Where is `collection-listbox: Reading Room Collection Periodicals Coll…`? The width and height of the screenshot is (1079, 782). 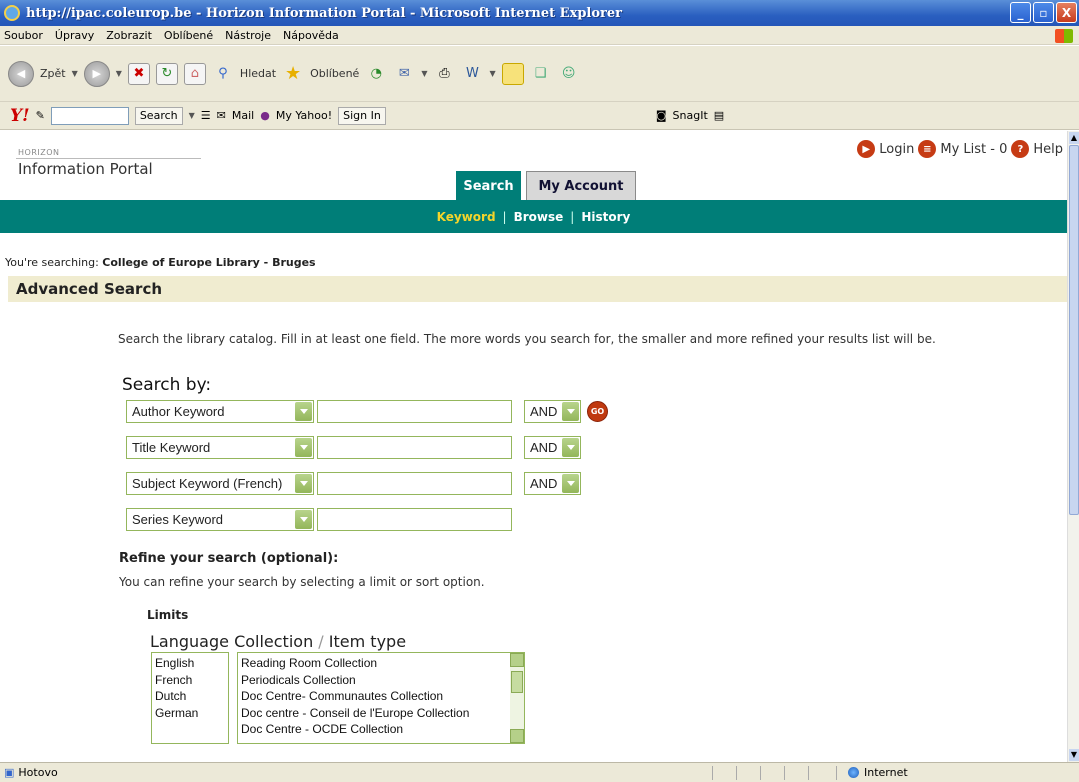 collection-listbox: Reading Room Collection Periodicals Coll… is located at coordinates (381, 698).